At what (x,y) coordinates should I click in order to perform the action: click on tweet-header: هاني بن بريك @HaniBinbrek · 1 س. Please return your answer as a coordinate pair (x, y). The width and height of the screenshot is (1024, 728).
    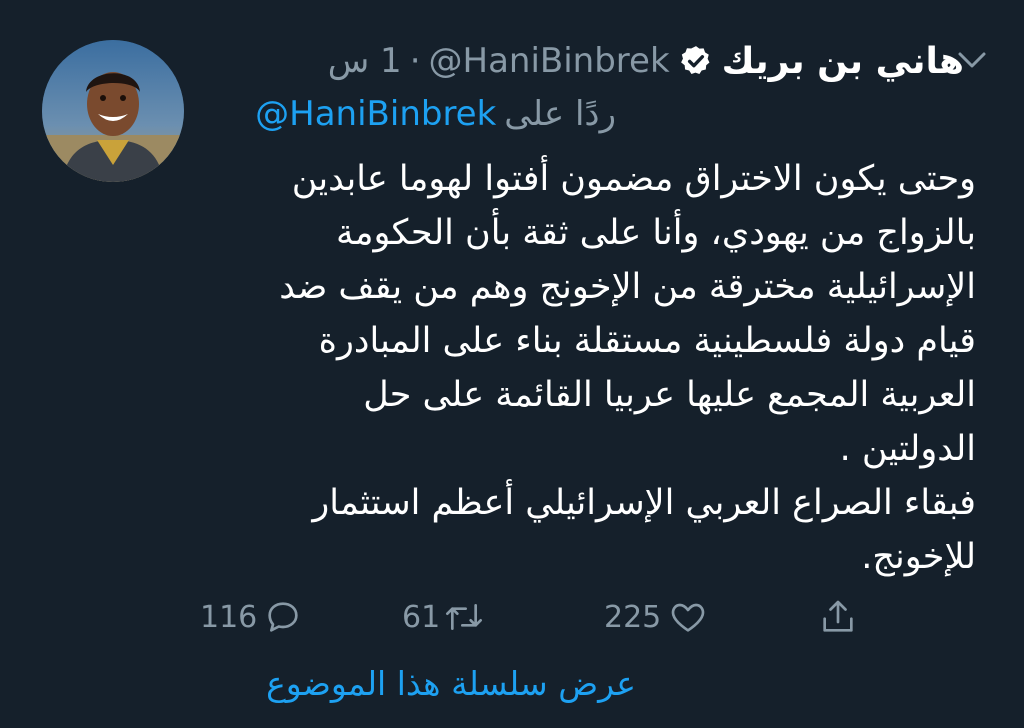
    Looking at the image, I should click on (582, 61).